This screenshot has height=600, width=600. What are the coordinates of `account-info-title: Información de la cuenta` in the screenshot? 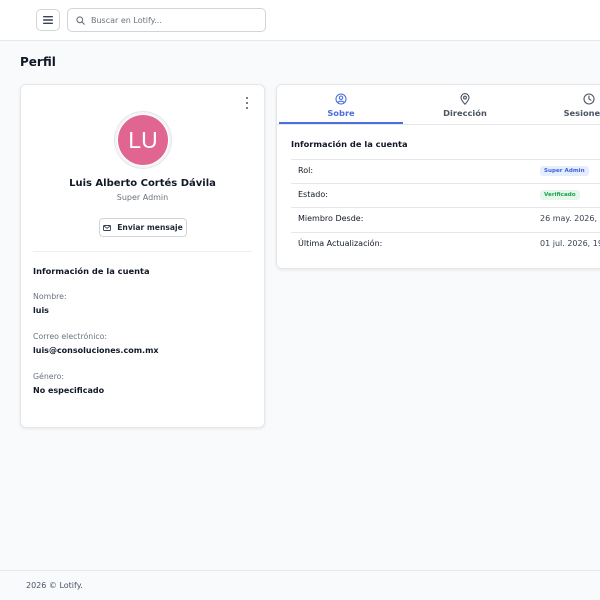 It's located at (91, 271).